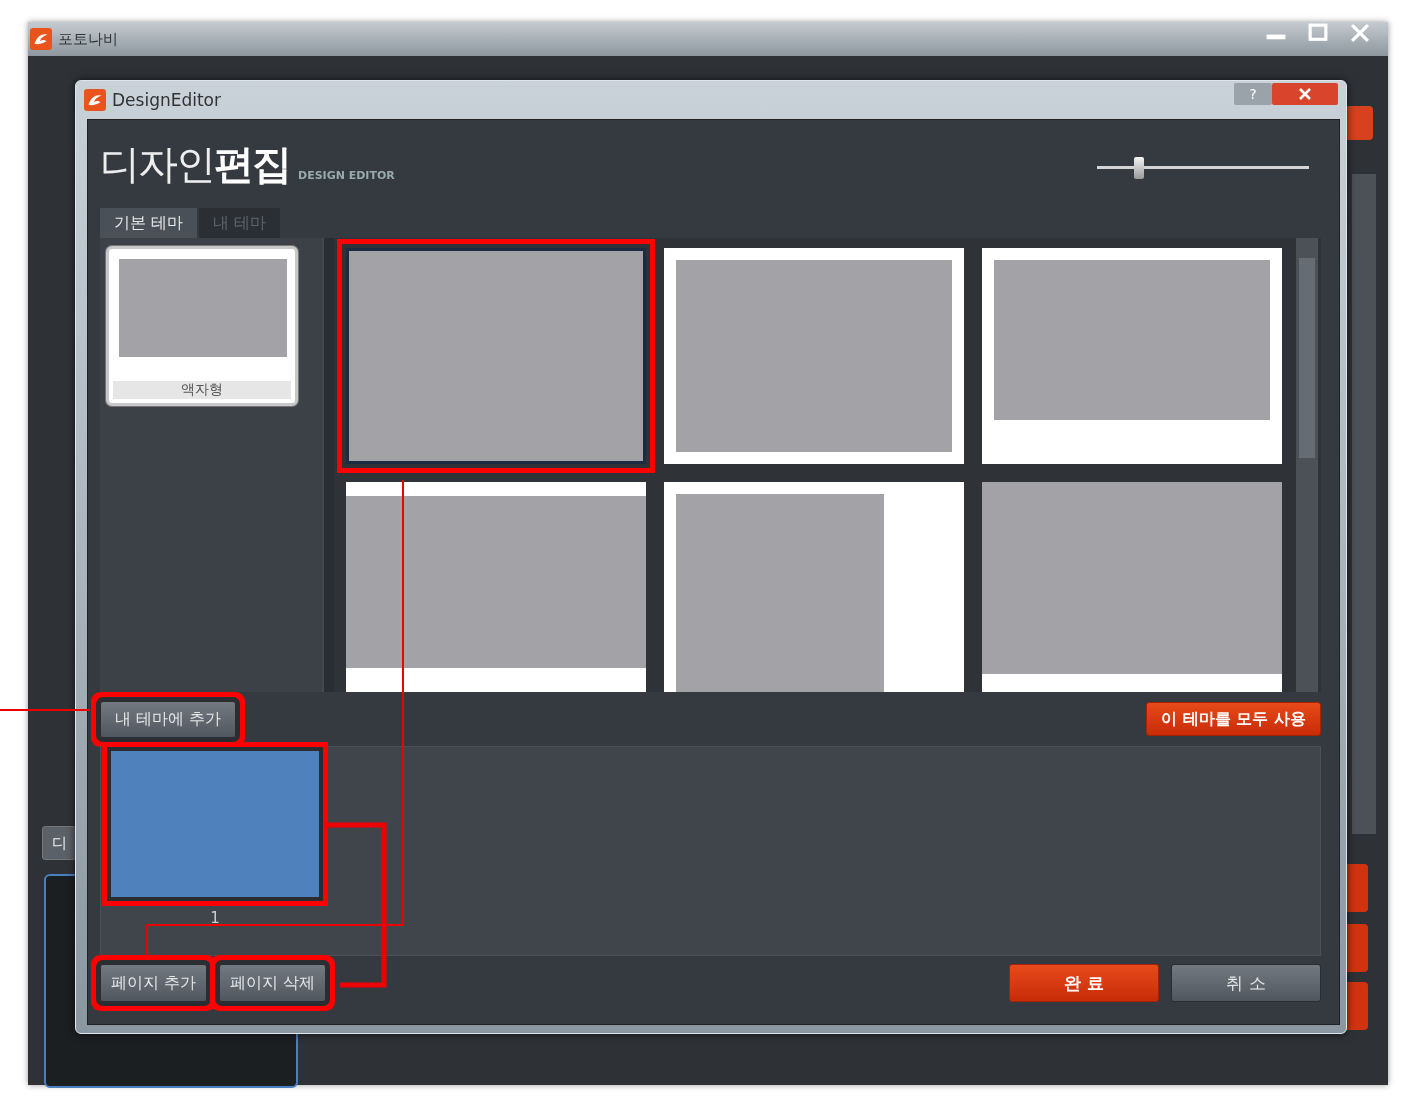  What do you see at coordinates (202, 326) in the screenshot?
I see `theme-card: 액자형` at bounding box center [202, 326].